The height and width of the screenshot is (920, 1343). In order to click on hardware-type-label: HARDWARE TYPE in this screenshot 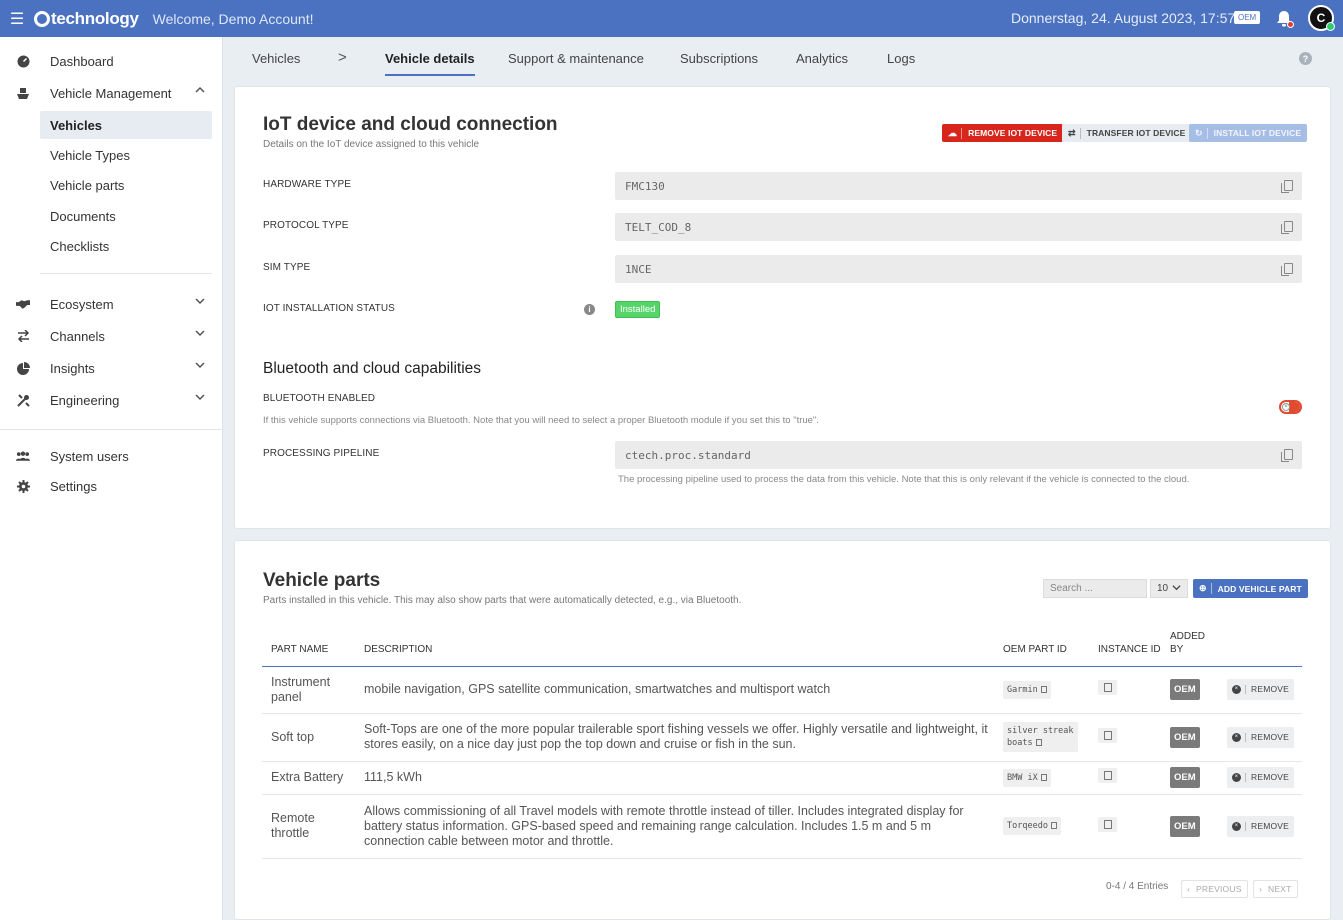, I will do `click(307, 184)`.